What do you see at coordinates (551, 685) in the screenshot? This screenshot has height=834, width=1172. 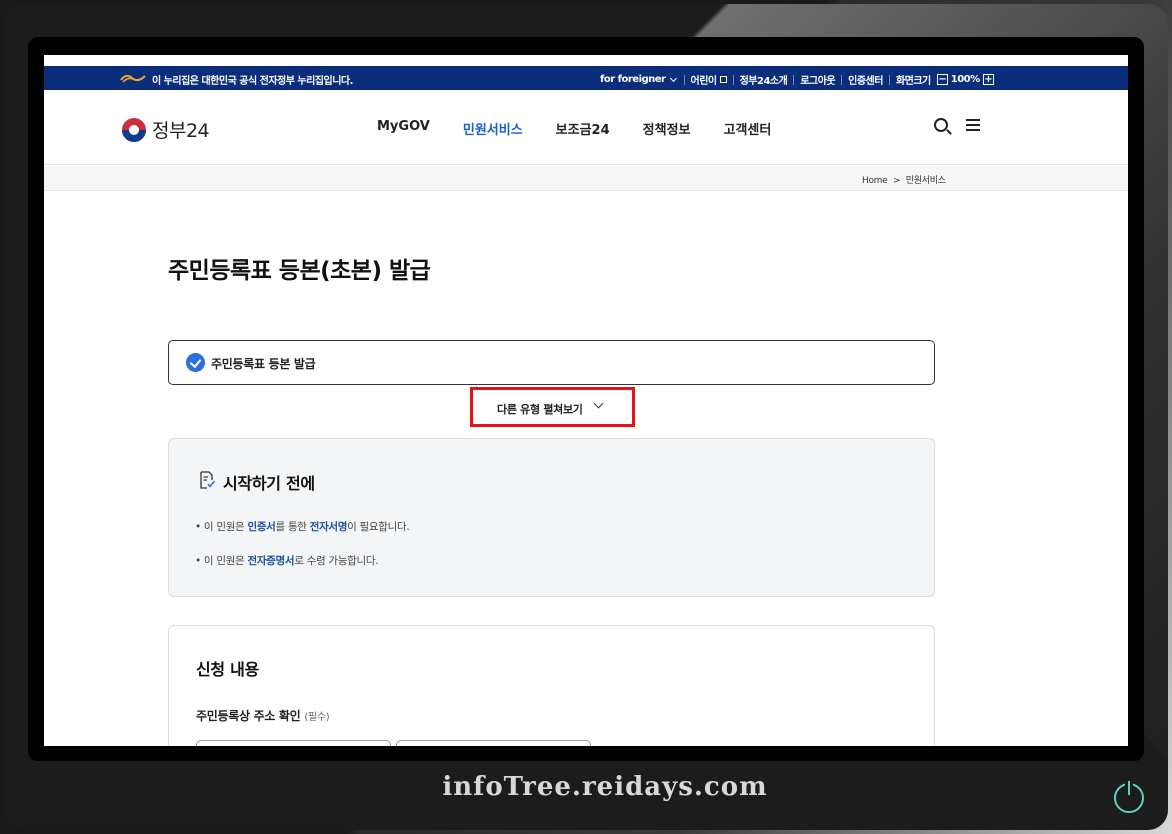 I see `application-panel: 신청 내용 주민등록상 주소 확인 (필수)` at bounding box center [551, 685].